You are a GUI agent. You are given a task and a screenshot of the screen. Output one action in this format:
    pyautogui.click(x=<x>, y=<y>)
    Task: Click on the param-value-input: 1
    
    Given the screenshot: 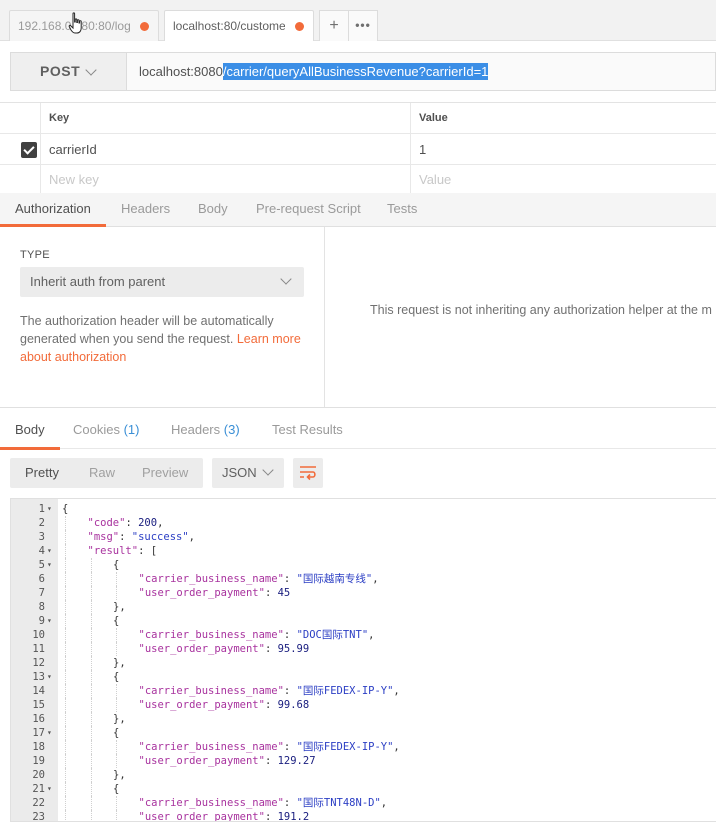 What is the action you would take?
    pyautogui.click(x=563, y=149)
    